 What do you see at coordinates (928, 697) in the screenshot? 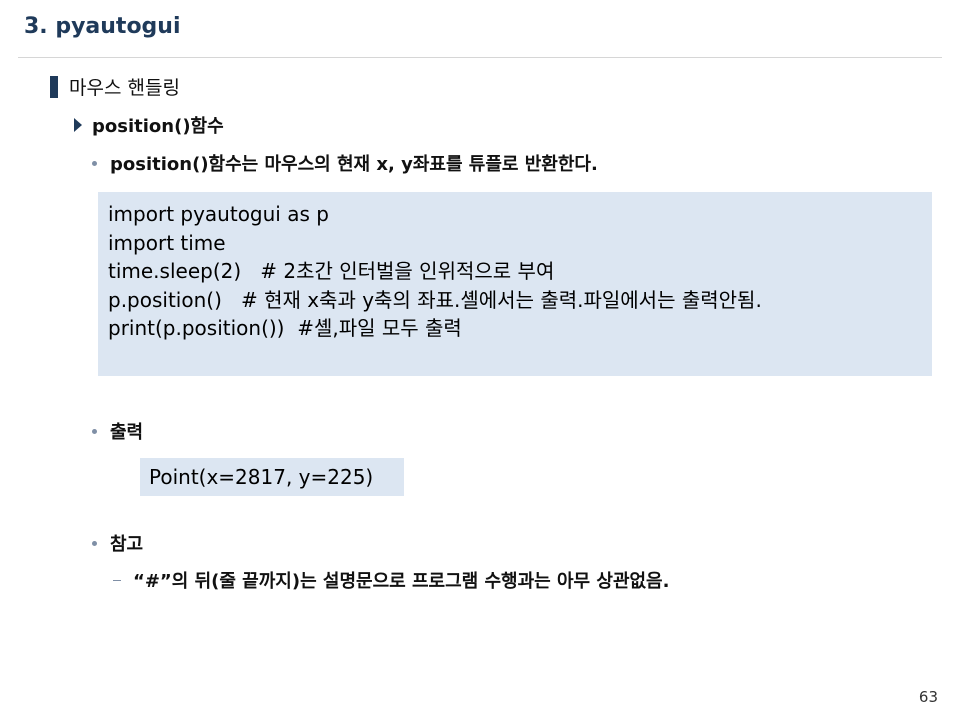
I see `page-number: 63` at bounding box center [928, 697].